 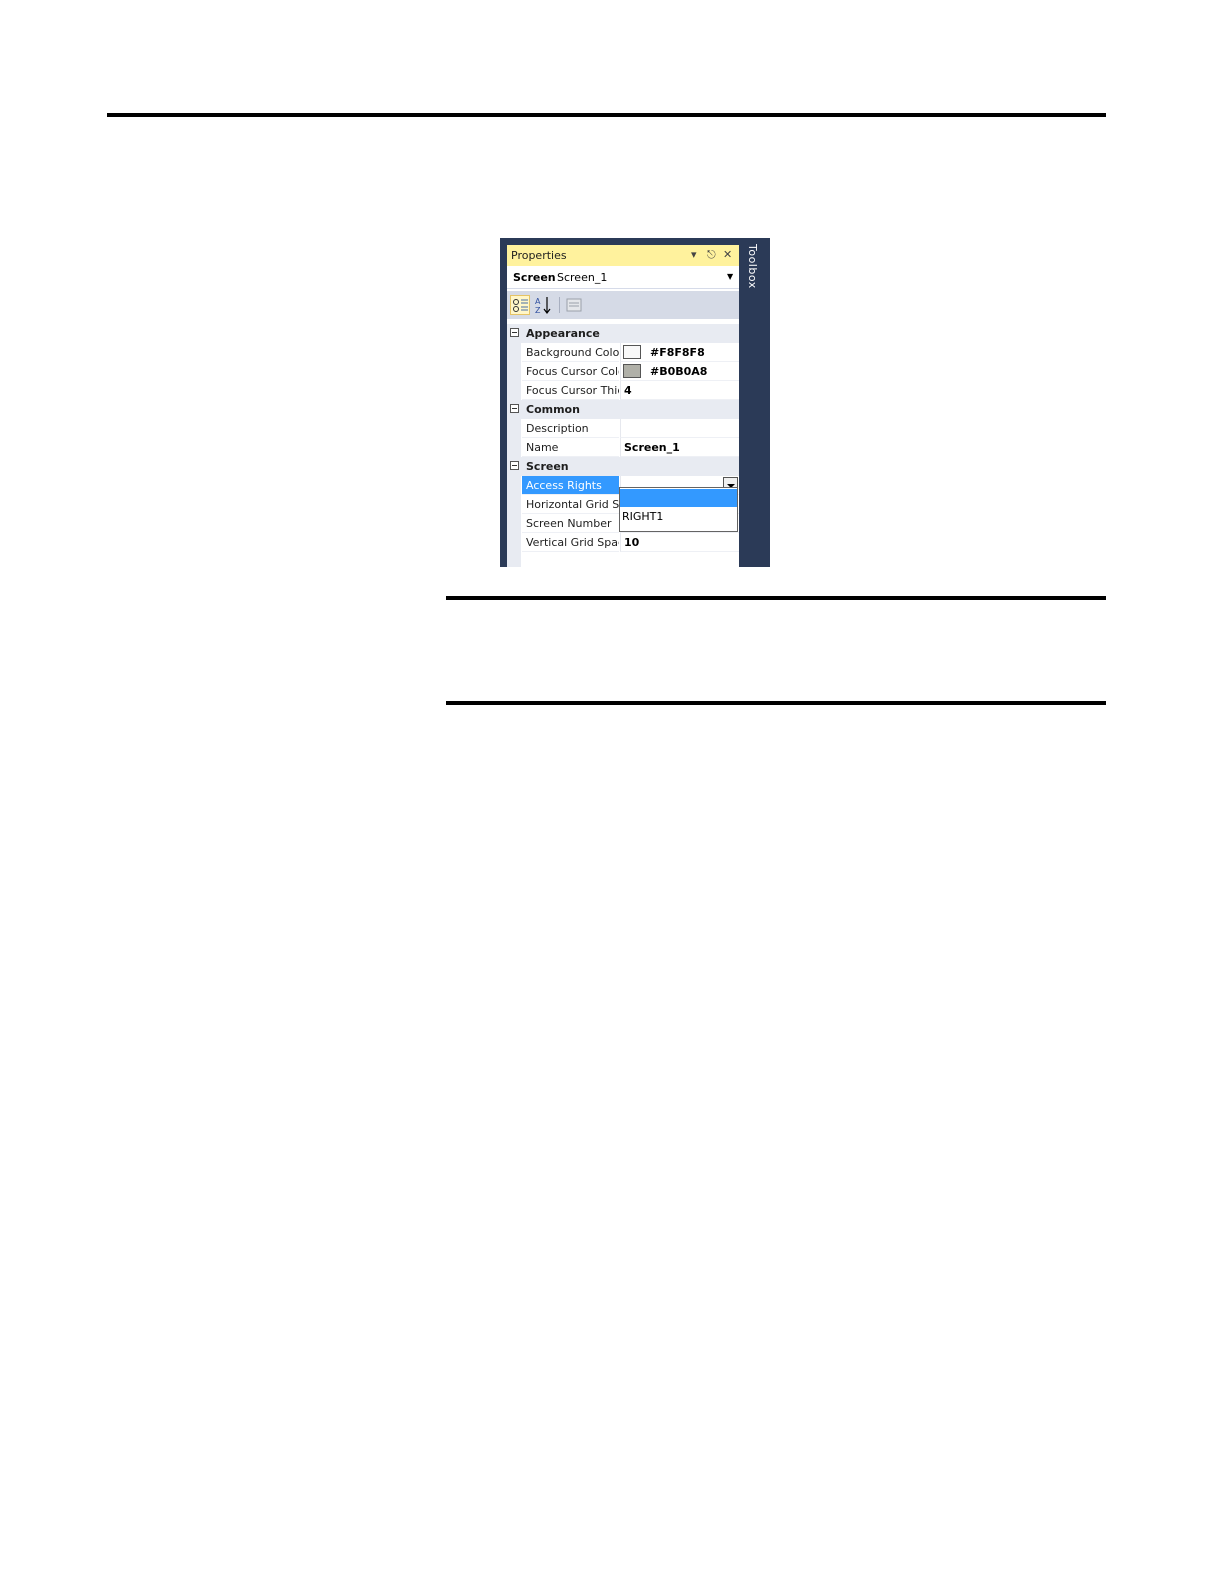 I want to click on category-label: Common, so click(x=553, y=409).